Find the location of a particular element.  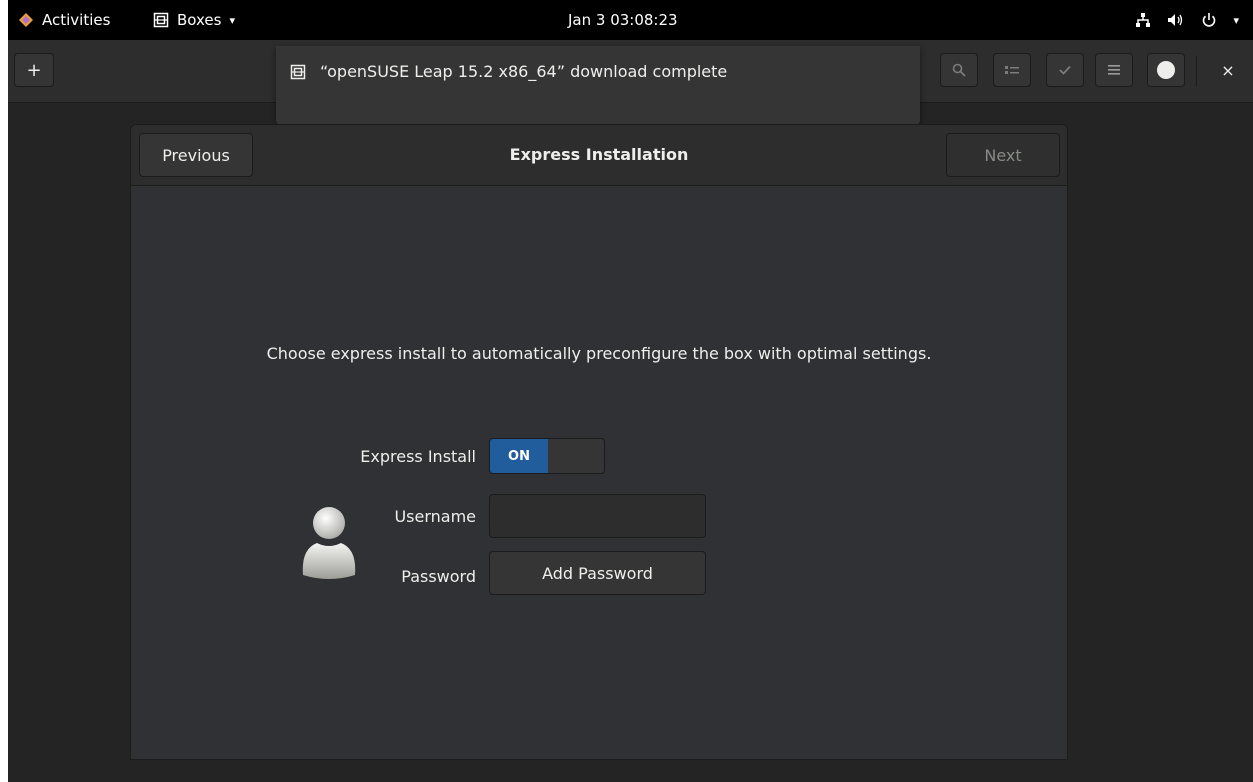

system-menu: ▾ is located at coordinates (1187, 20).